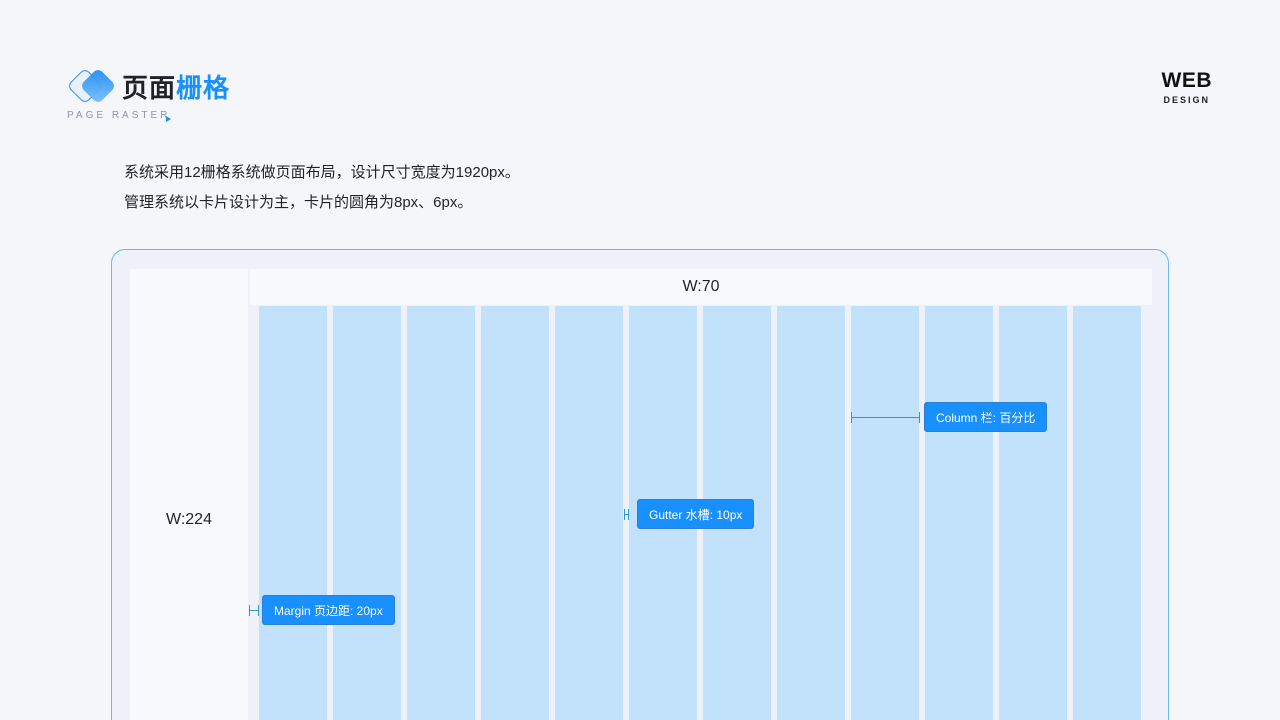  I want to click on grid-sidebar: W:224, so click(189, 494).